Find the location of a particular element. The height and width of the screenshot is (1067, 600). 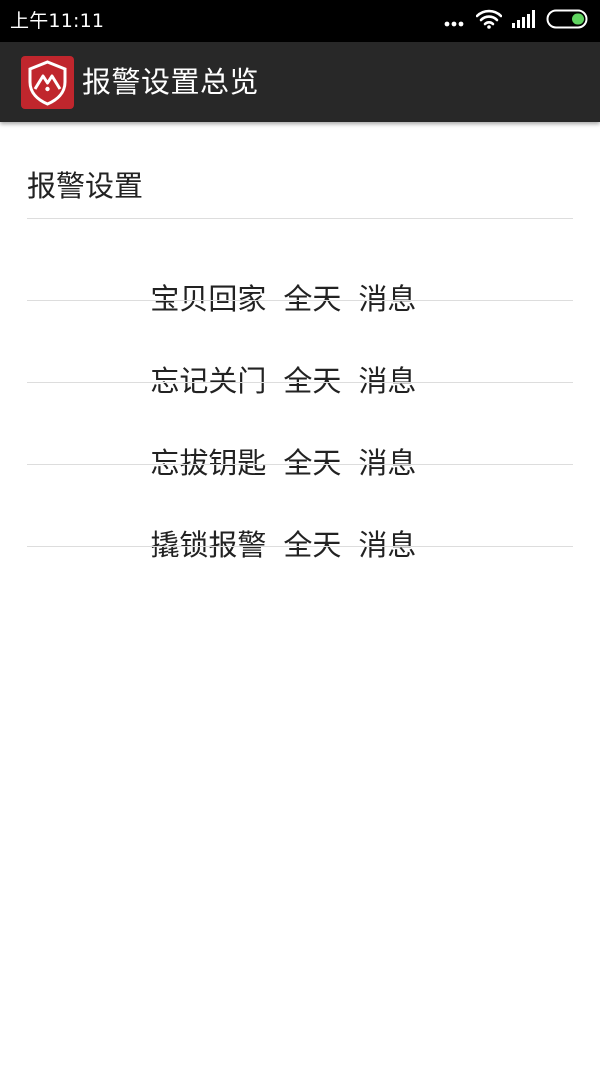

page-title: 报警设置总览 is located at coordinates (171, 82).